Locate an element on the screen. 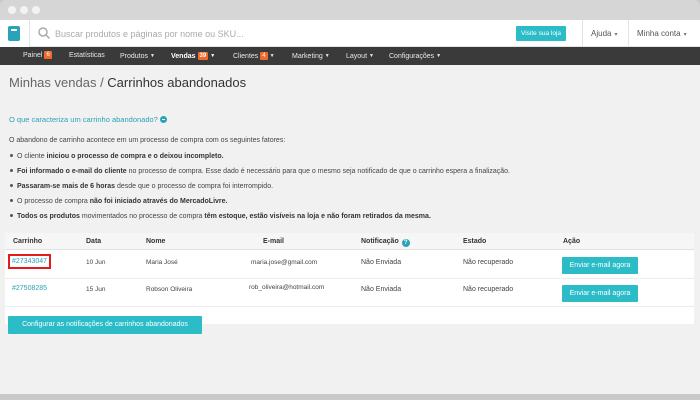  nav-item-estatisticas: Estatísticas is located at coordinates (87, 56).